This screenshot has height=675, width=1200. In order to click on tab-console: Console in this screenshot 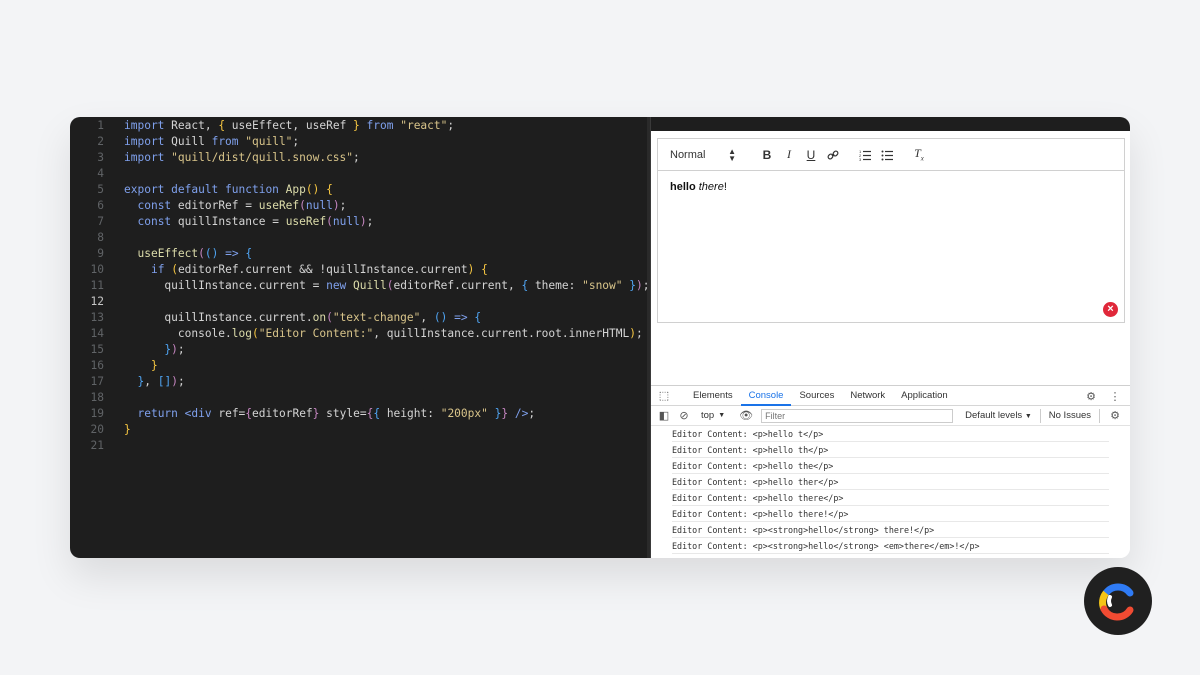, I will do `click(766, 396)`.